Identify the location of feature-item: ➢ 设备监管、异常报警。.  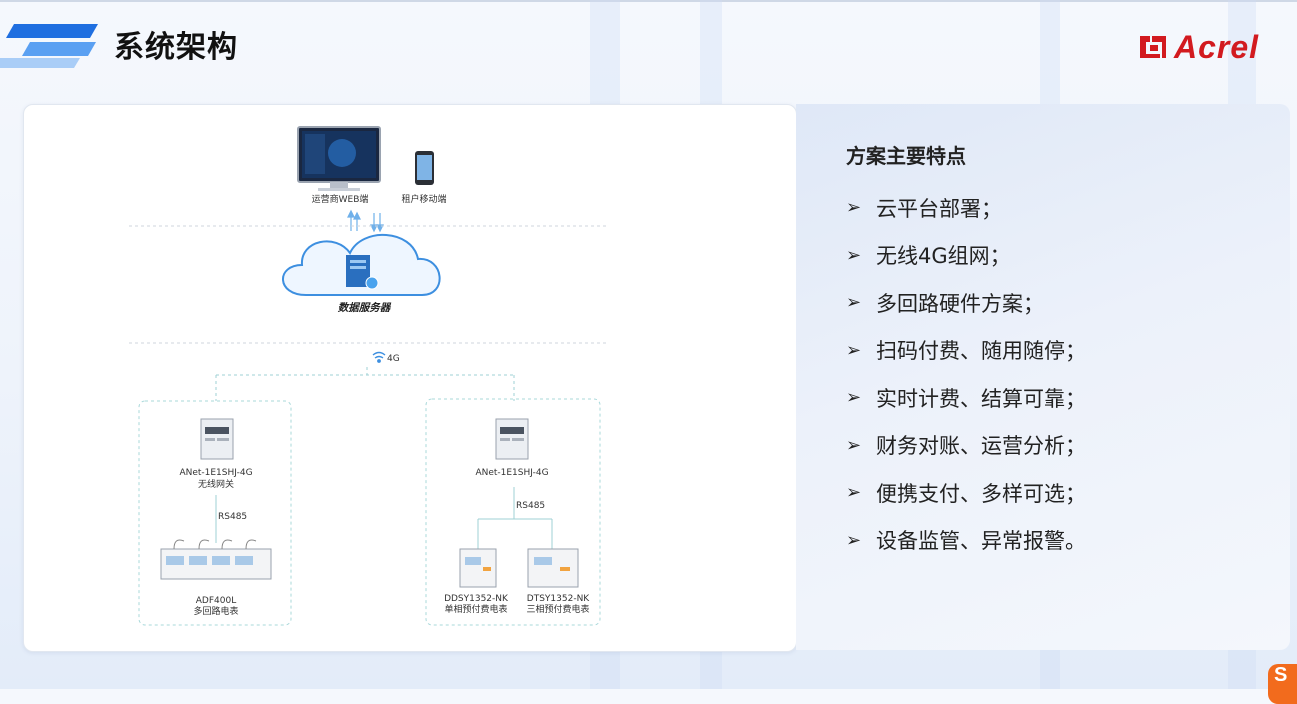
(966, 541).